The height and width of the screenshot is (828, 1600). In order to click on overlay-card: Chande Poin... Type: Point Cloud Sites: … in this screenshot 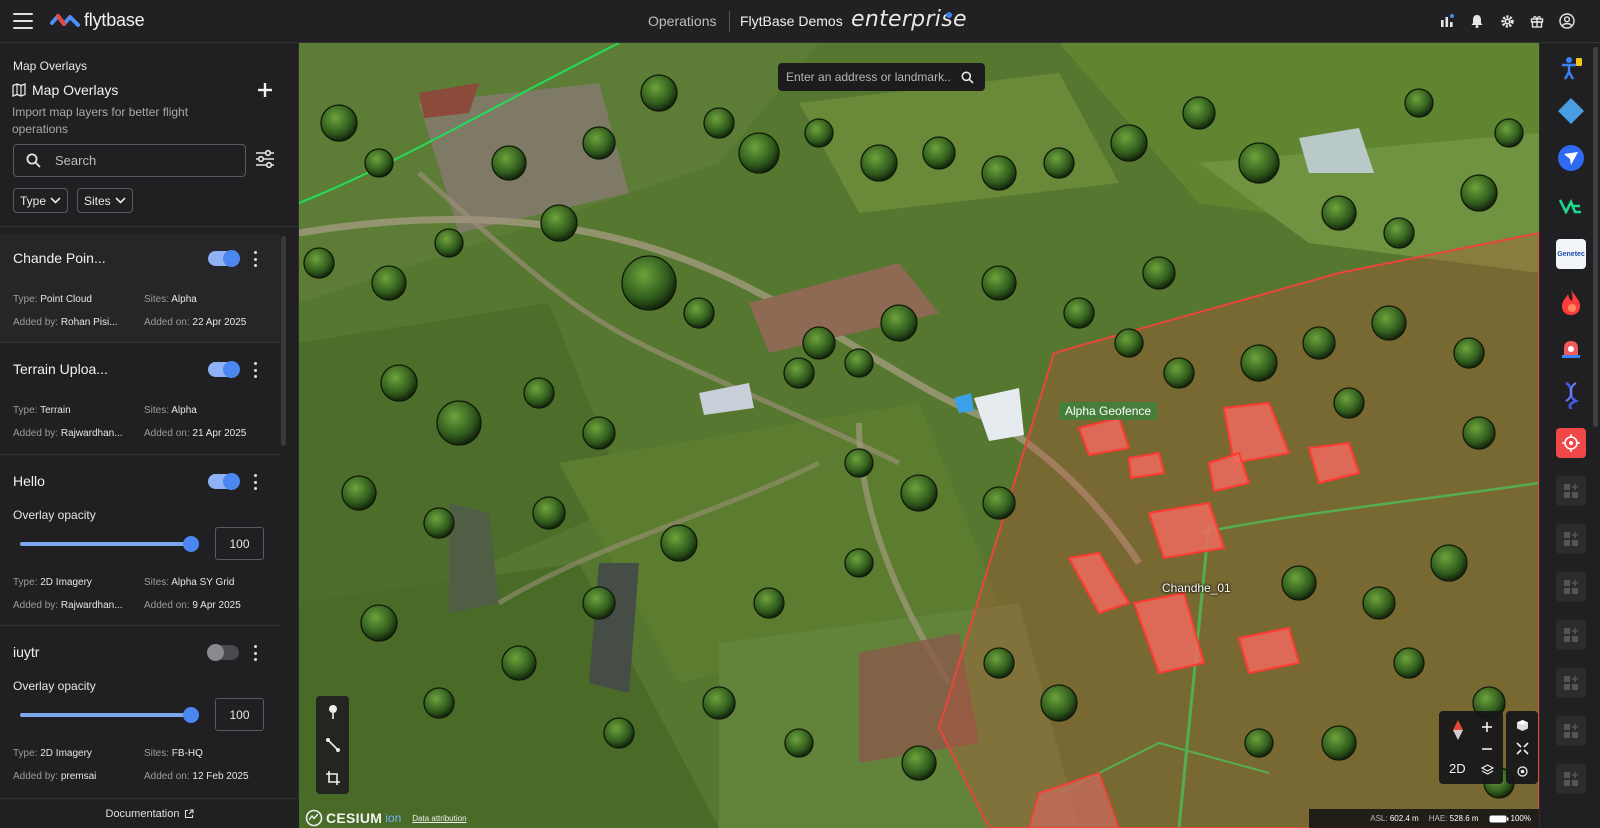, I will do `click(140, 288)`.